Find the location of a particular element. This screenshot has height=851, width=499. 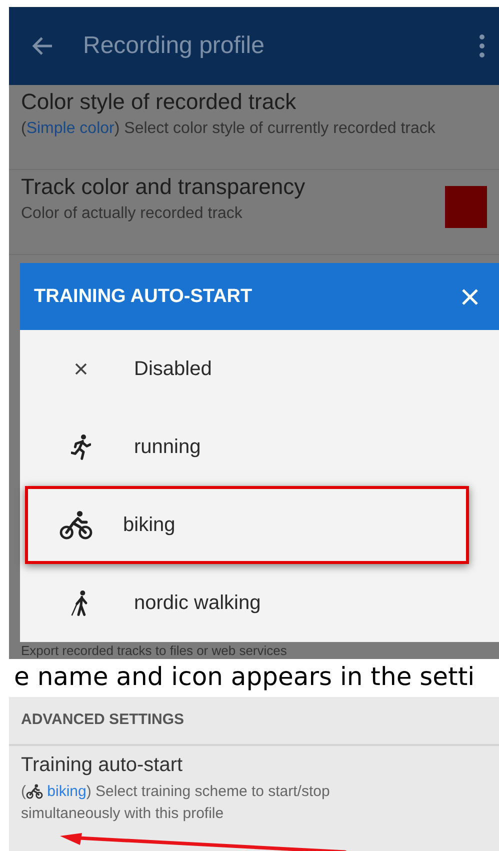

setting-description: (Simple color) Select color style of currently recorded track is located at coordinates (228, 129).